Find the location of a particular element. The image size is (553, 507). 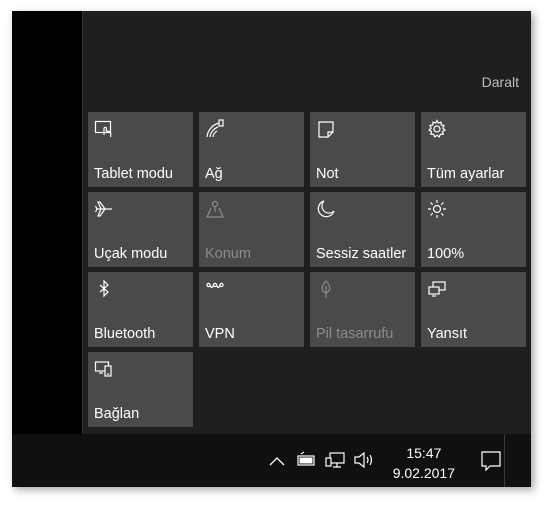

tile-tablet-mode: Tablet modu is located at coordinates (140, 149).